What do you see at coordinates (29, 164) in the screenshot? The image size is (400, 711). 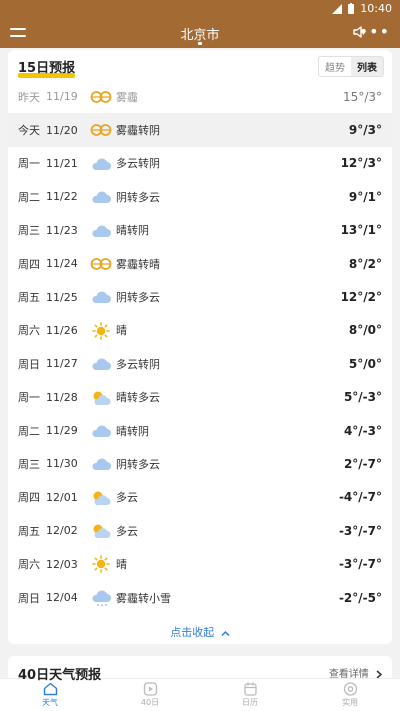 I see `forecast-day: 周一` at bounding box center [29, 164].